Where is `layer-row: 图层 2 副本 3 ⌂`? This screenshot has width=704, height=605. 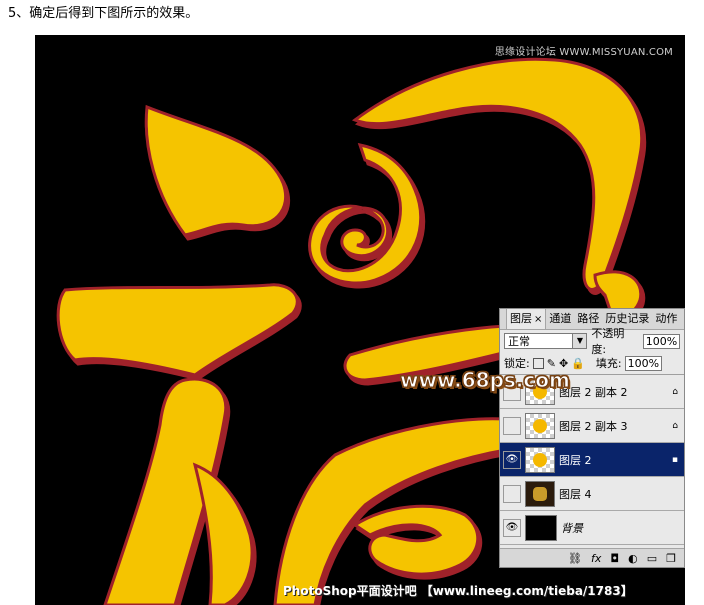 layer-row: 图层 2 副本 3 ⌂ is located at coordinates (592, 426).